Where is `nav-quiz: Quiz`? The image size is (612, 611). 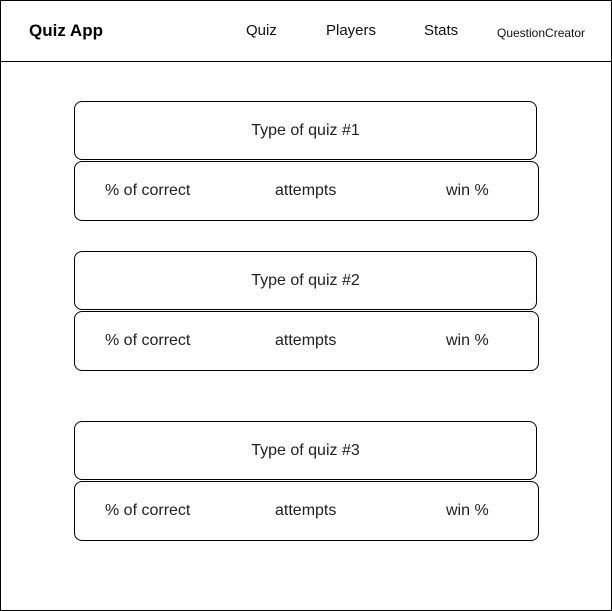
nav-quiz: Quiz is located at coordinates (261, 31).